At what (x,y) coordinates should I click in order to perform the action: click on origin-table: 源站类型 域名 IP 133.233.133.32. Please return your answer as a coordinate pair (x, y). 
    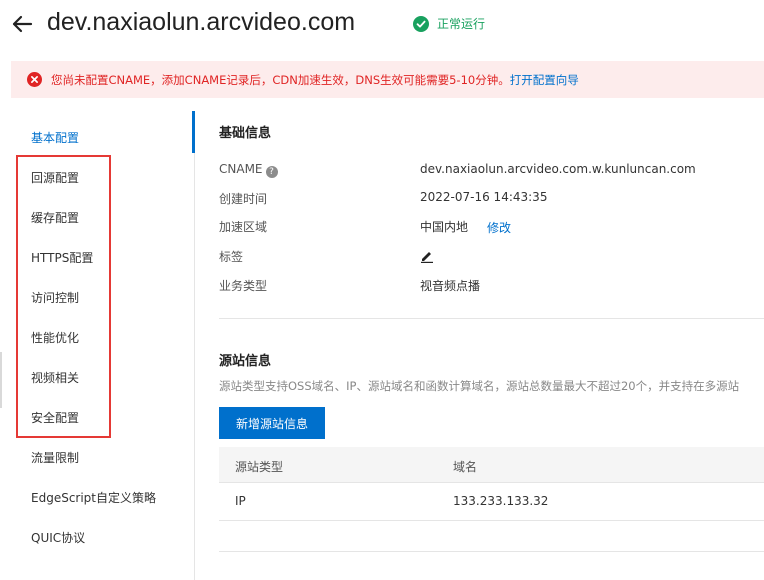
    Looking at the image, I should click on (491, 484).